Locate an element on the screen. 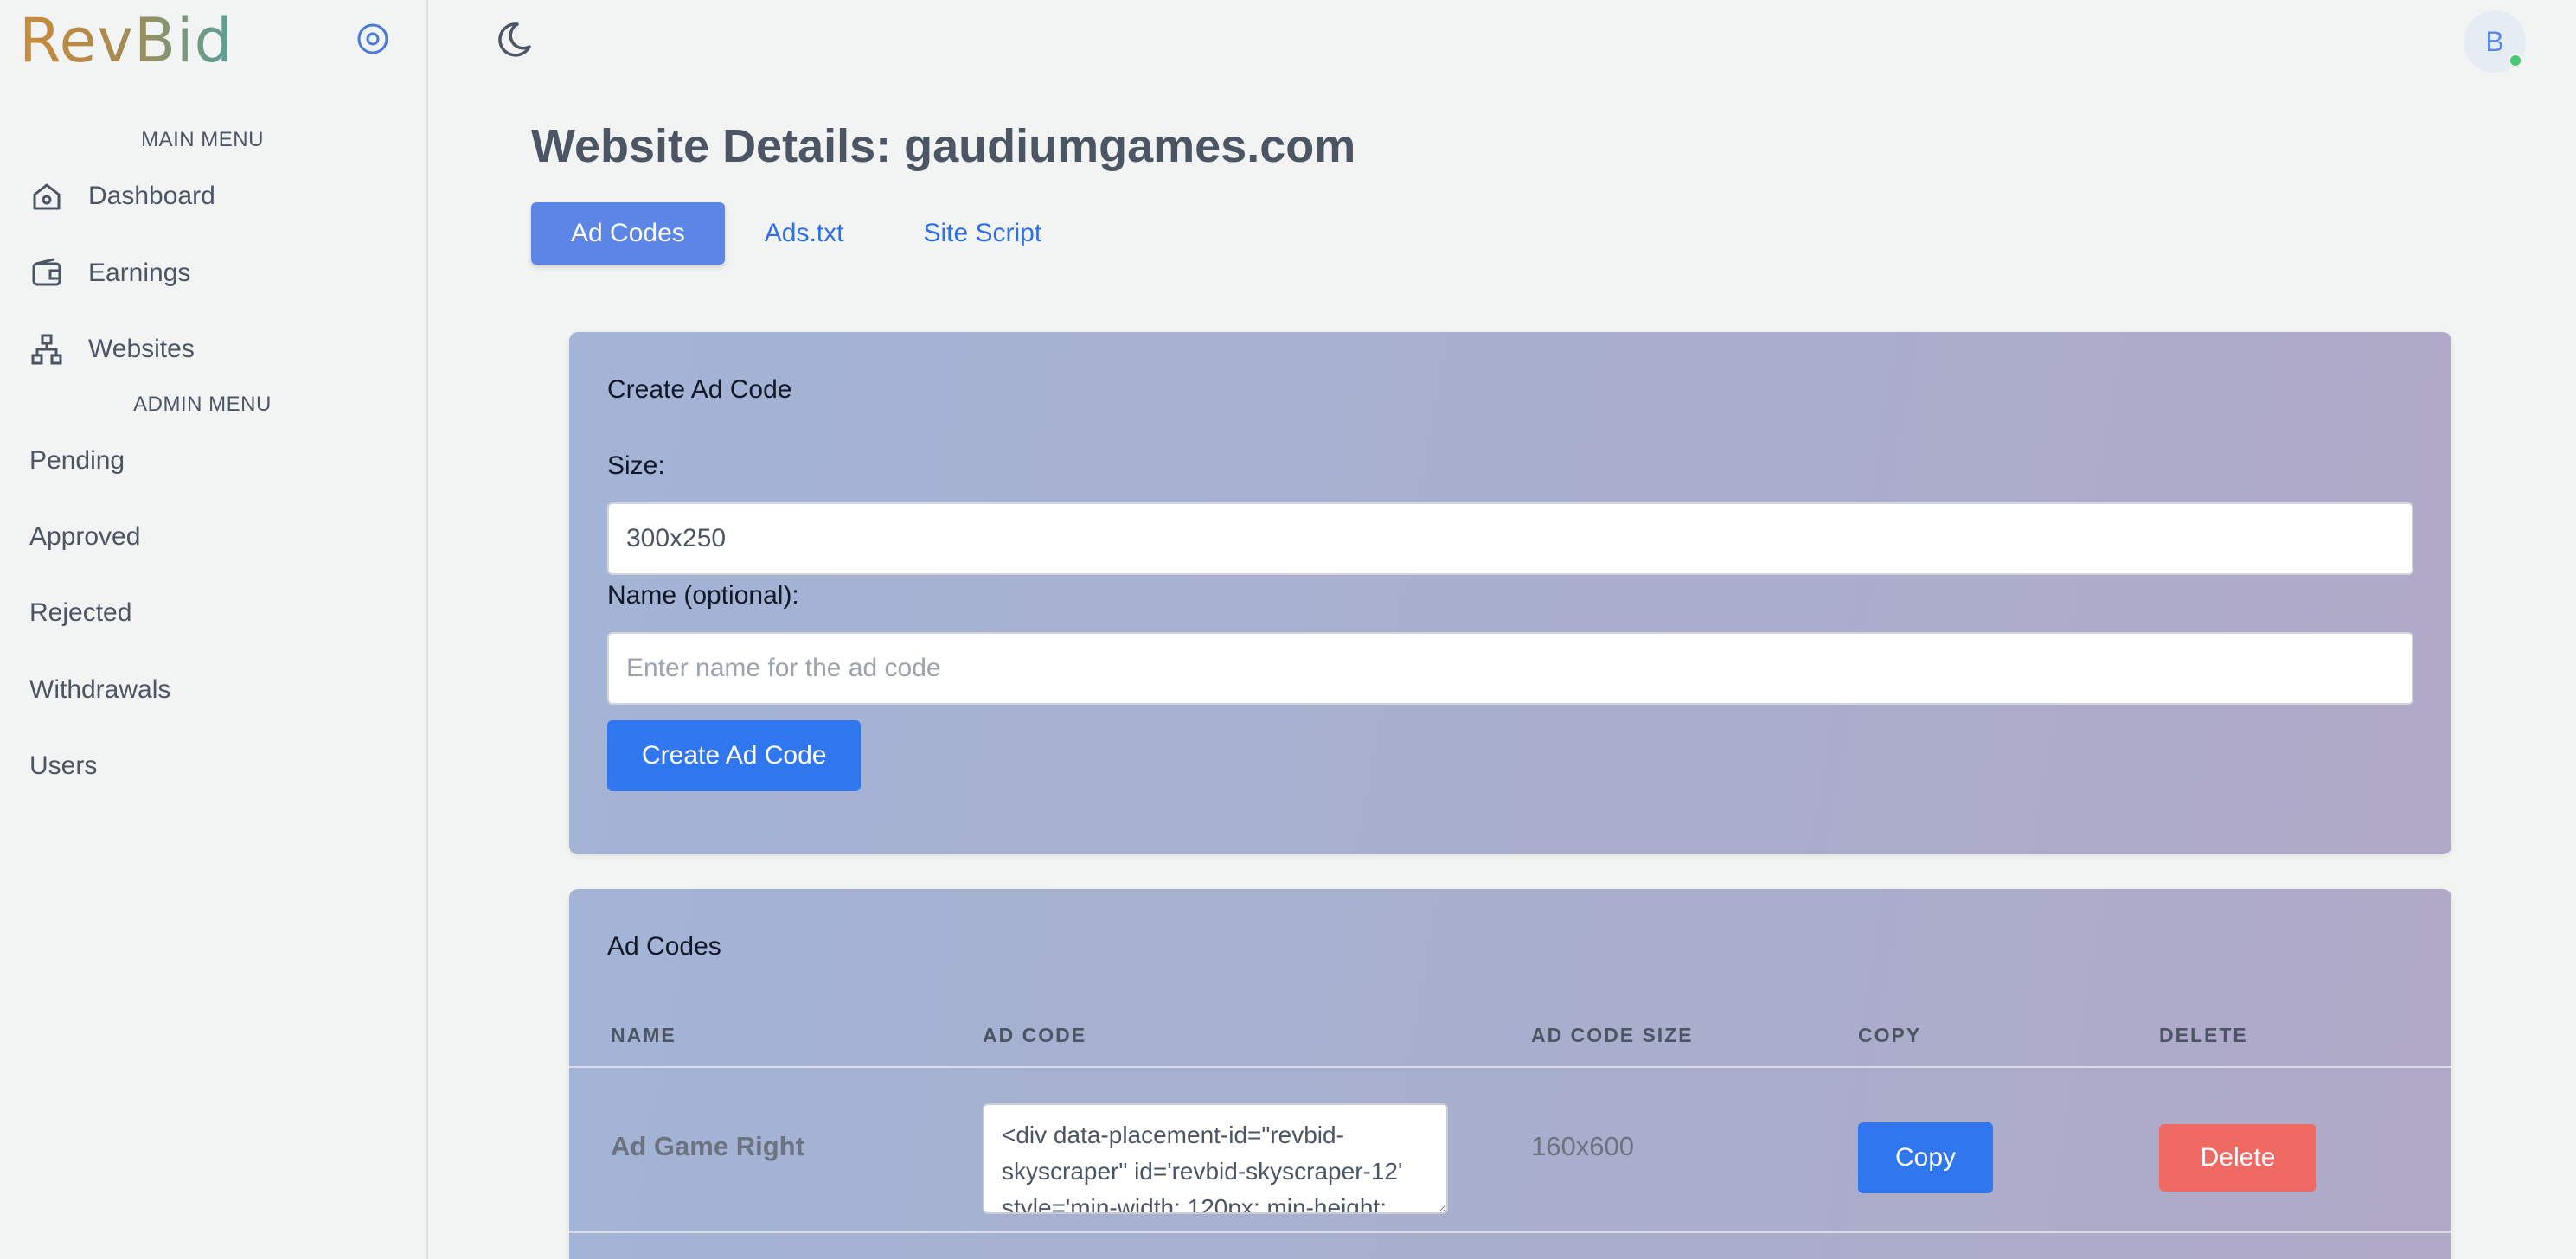 This screenshot has width=2576, height=1259. column-header-copy: COPY is located at coordinates (1890, 1035).